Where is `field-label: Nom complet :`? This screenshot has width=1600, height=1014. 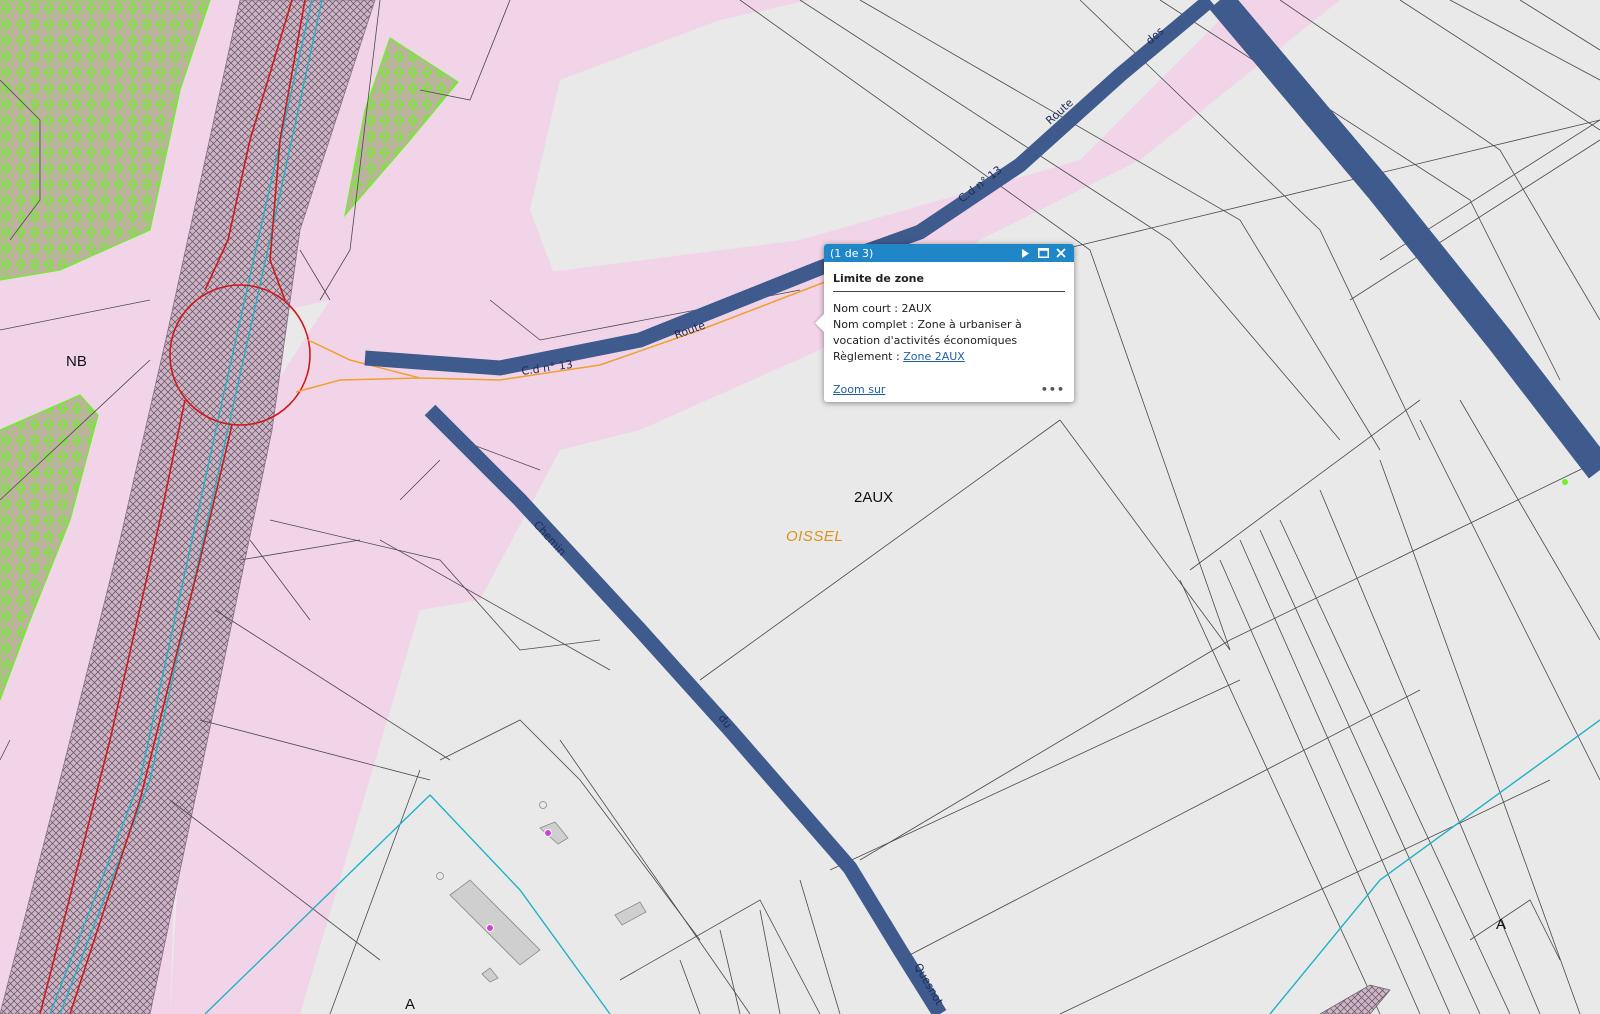 field-label: Nom complet : is located at coordinates (875, 324).